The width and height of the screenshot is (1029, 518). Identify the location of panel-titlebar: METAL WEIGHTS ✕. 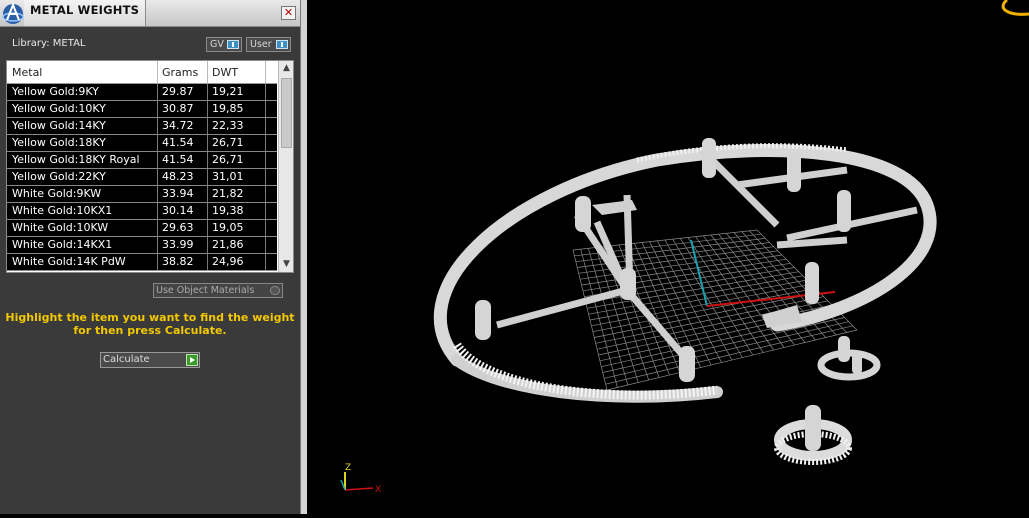
(150, 13).